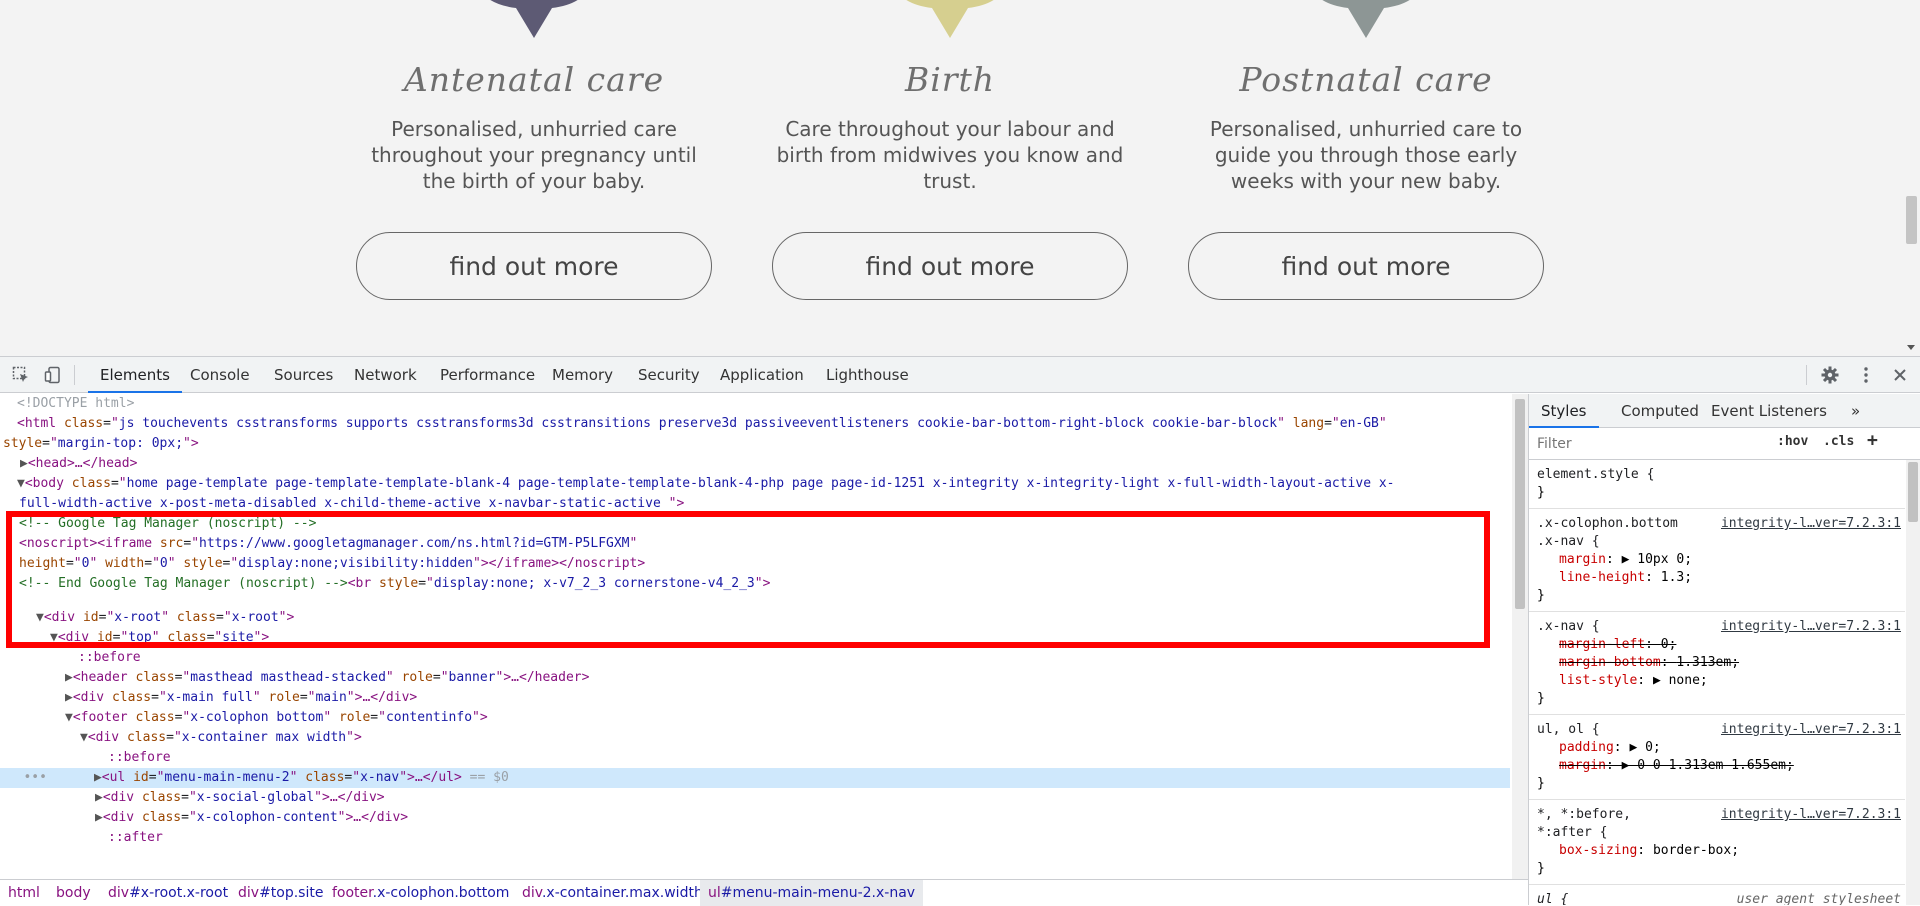 This screenshot has height=906, width=1920. I want to click on styles-filter-input, so click(1650, 444).